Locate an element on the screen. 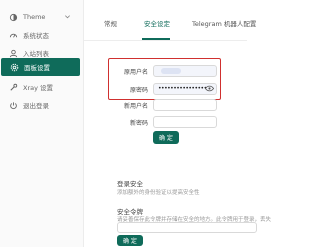 The width and height of the screenshot is (320, 247). sidebar-item-label: Xray 设置 is located at coordinates (38, 88).